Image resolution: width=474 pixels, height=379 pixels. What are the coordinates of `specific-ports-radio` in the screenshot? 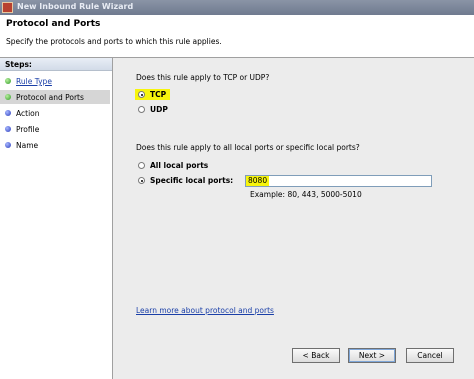 It's located at (141, 180).